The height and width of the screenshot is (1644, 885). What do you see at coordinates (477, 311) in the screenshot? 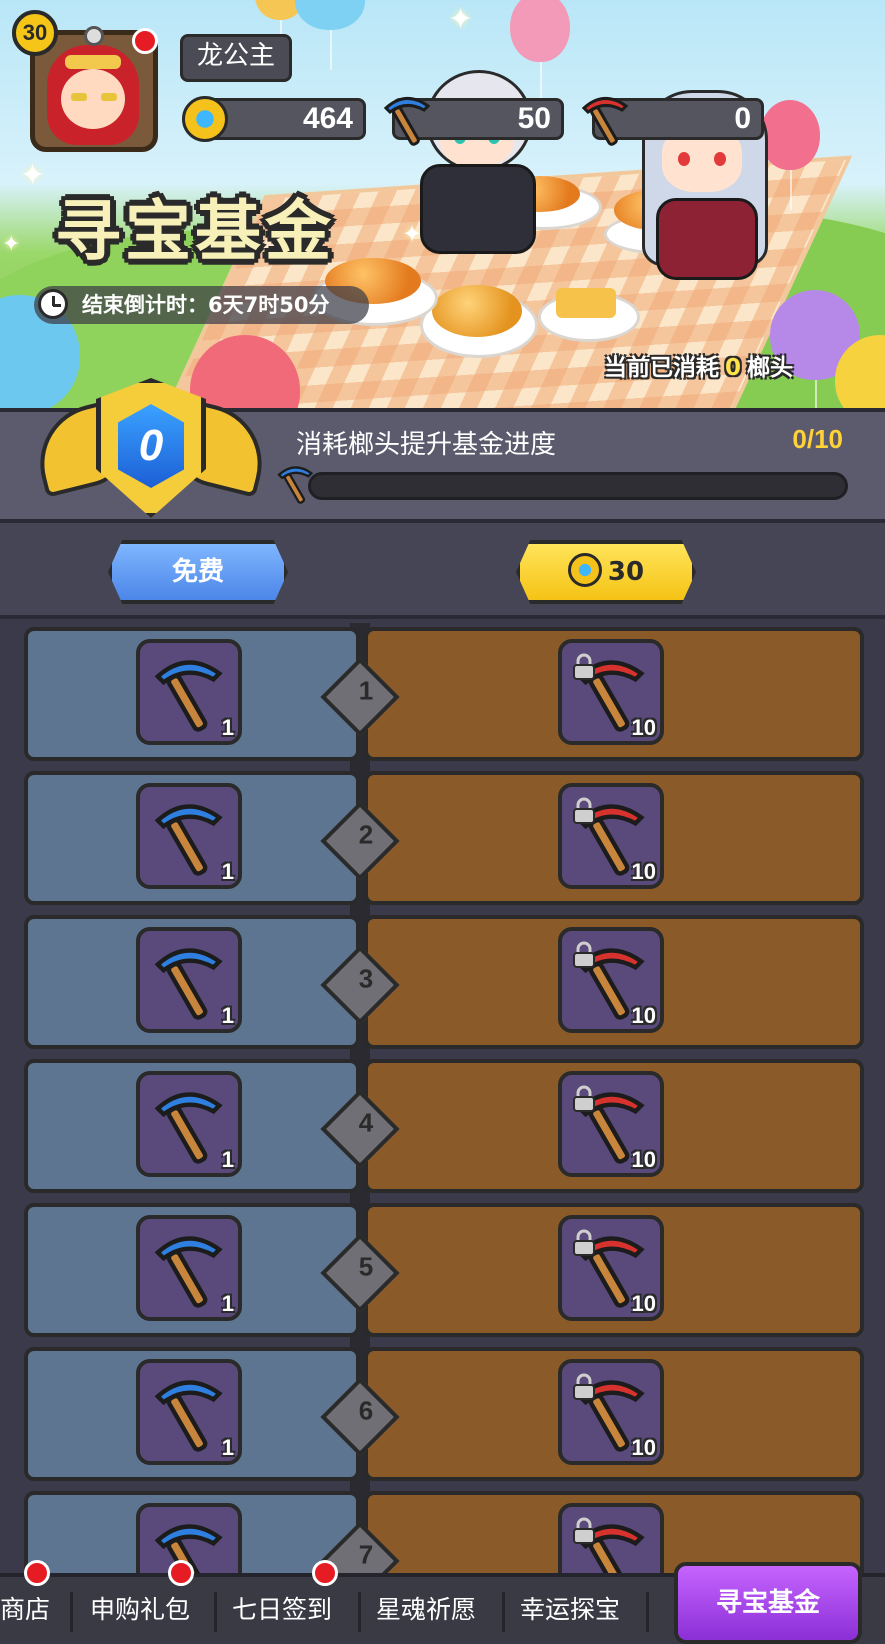
I see `mooncake` at bounding box center [477, 311].